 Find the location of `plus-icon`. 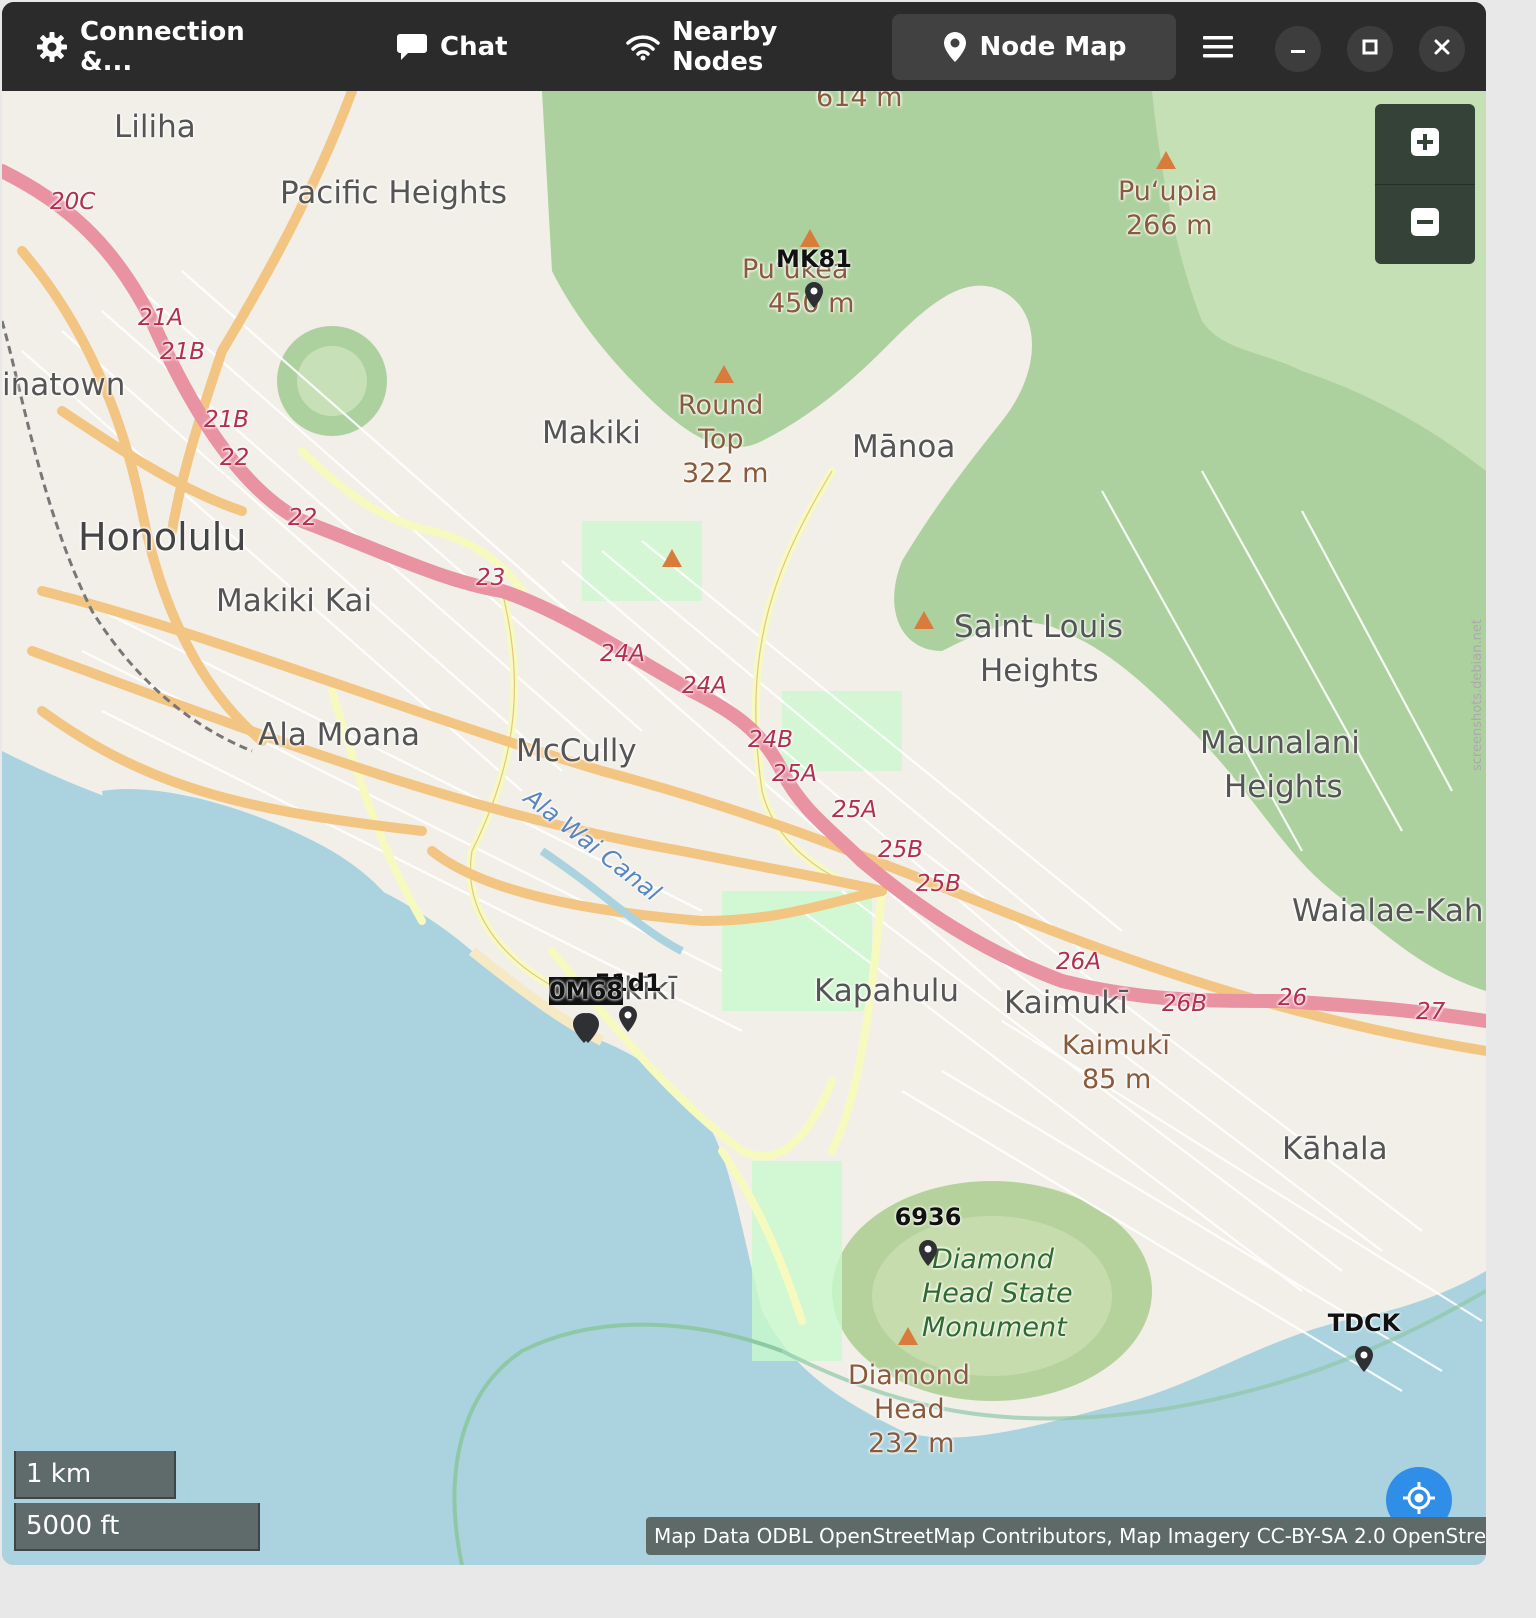

plus-icon is located at coordinates (1425, 144).